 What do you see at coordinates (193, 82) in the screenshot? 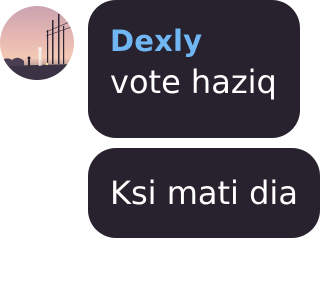
I see `message-text: vote haziq` at bounding box center [193, 82].